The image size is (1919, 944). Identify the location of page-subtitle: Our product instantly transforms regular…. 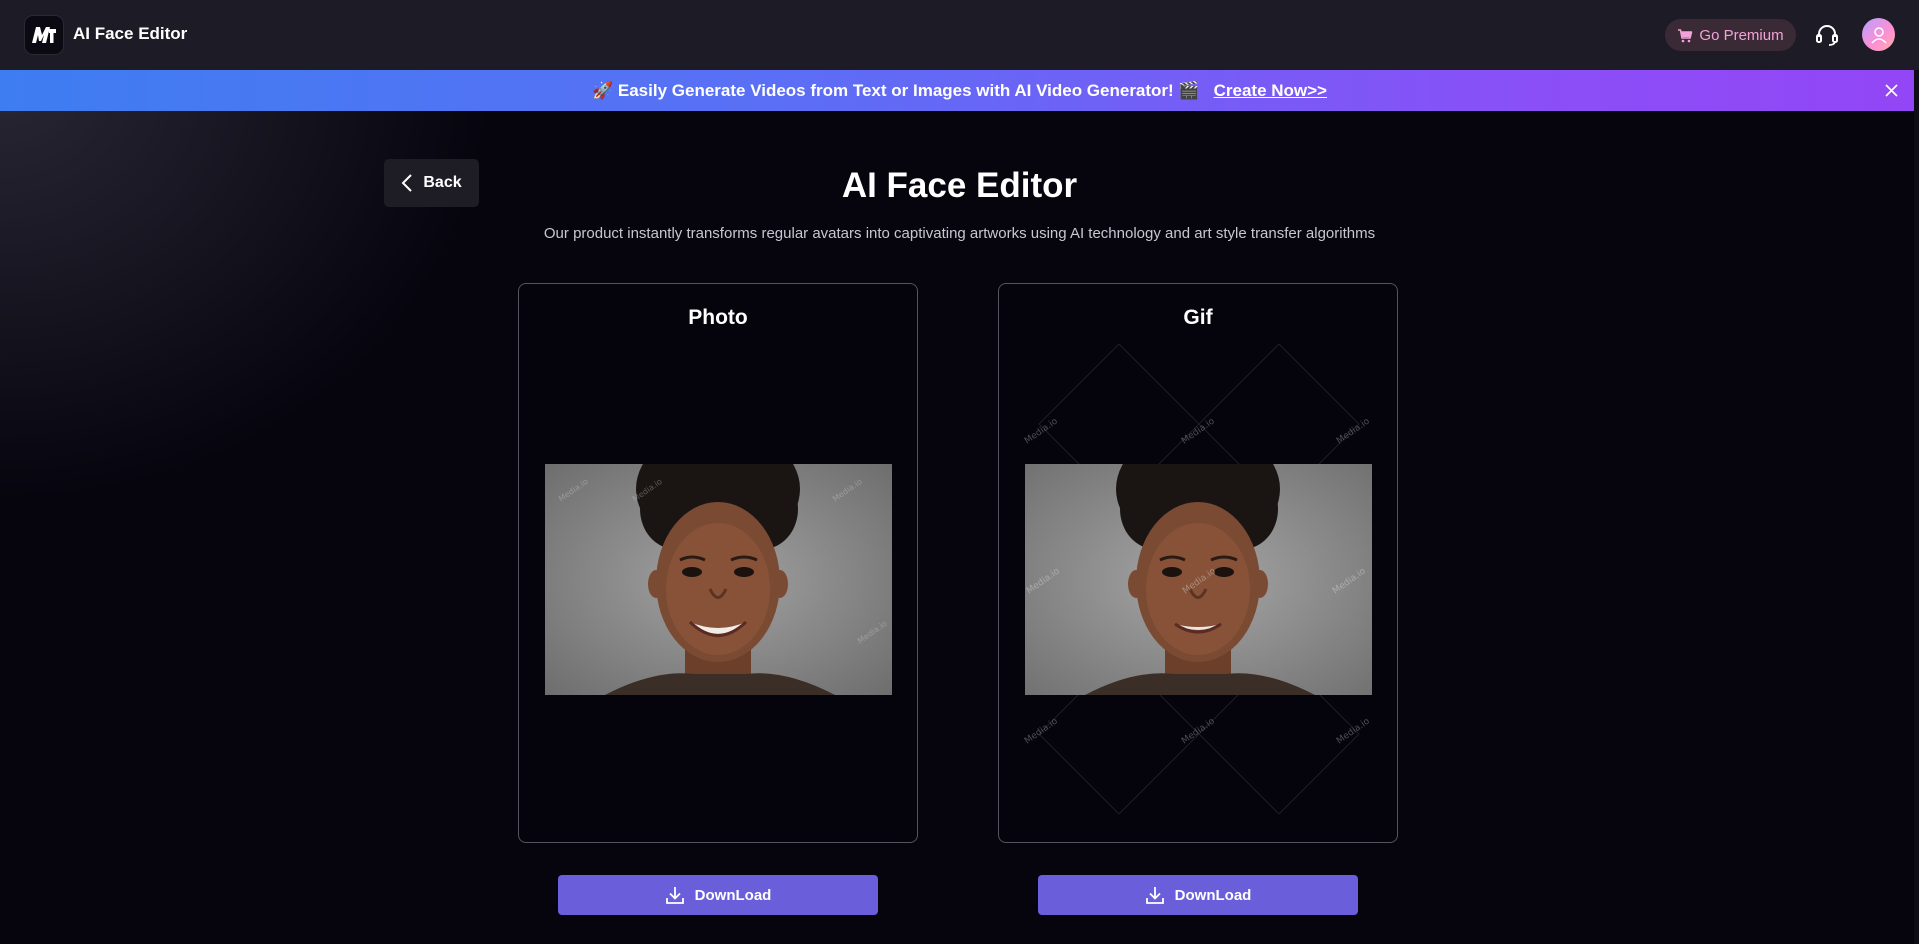
(959, 233).